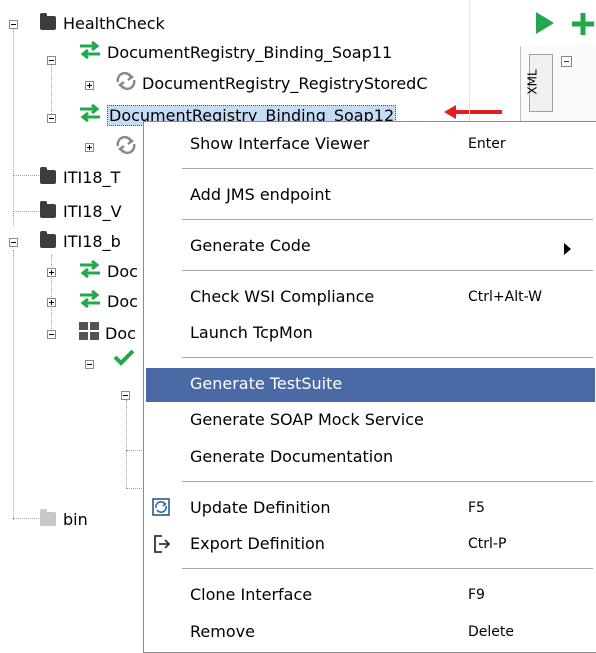 The image size is (596, 653). I want to click on menu-item-label: Generate TestSuite, so click(266, 383).